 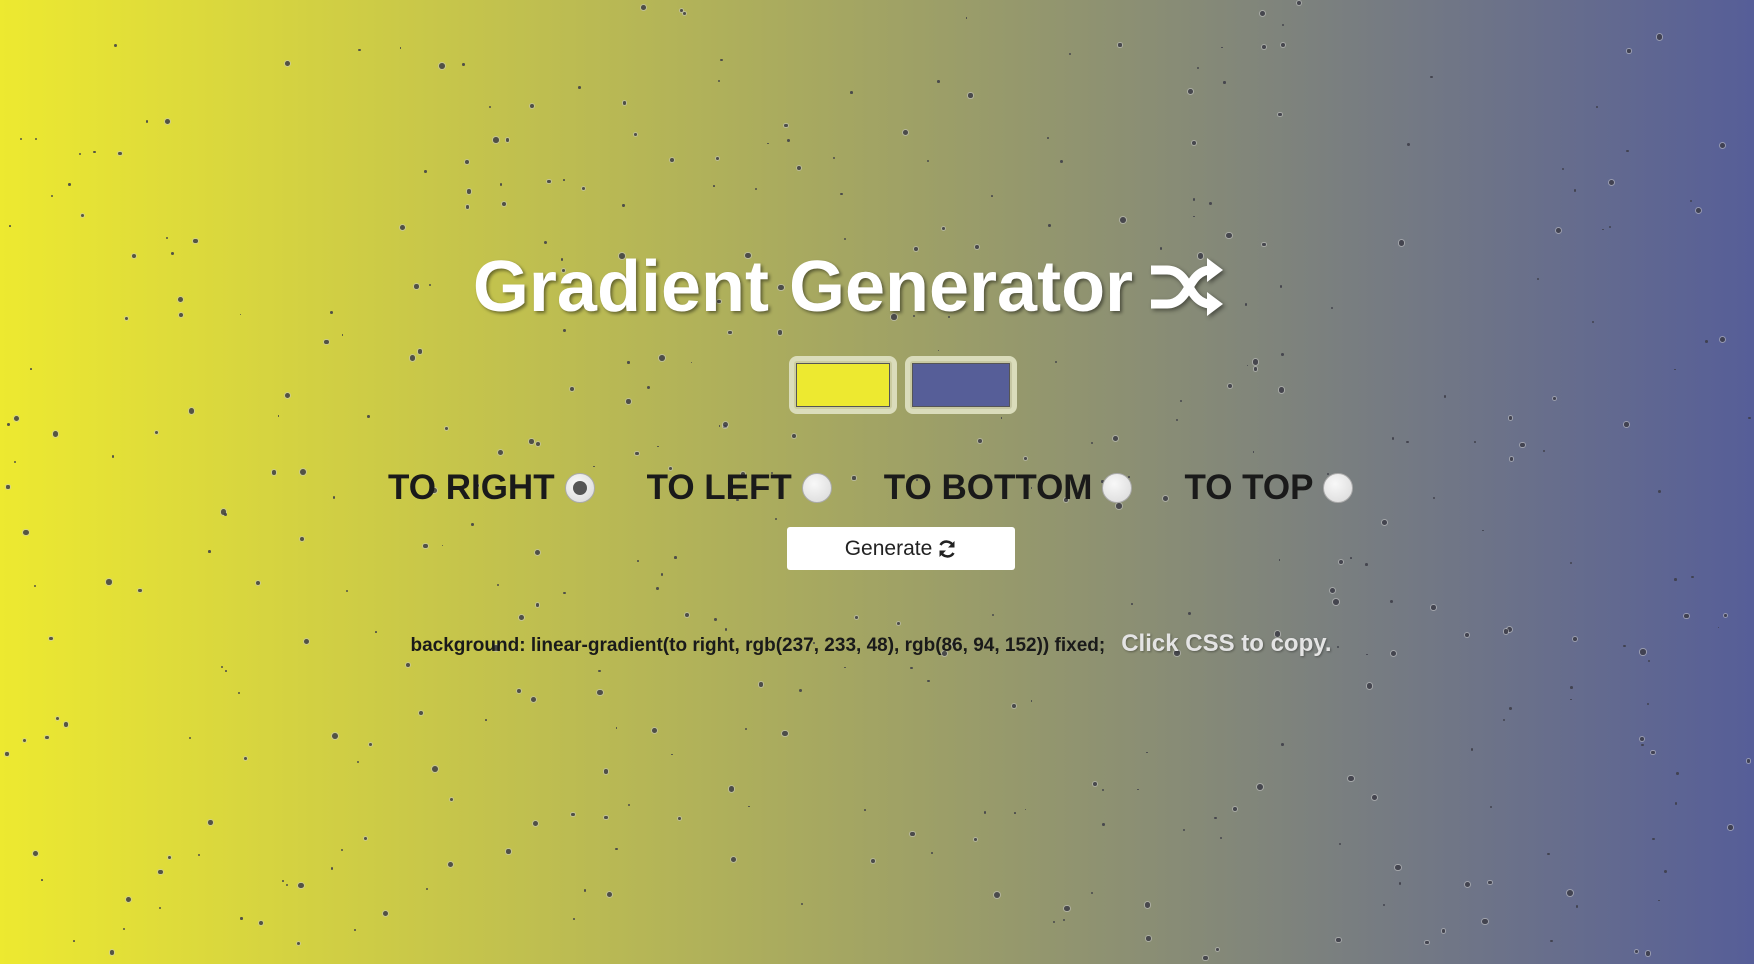 I want to click on direction-label: TO RIGHT, so click(x=471, y=487).